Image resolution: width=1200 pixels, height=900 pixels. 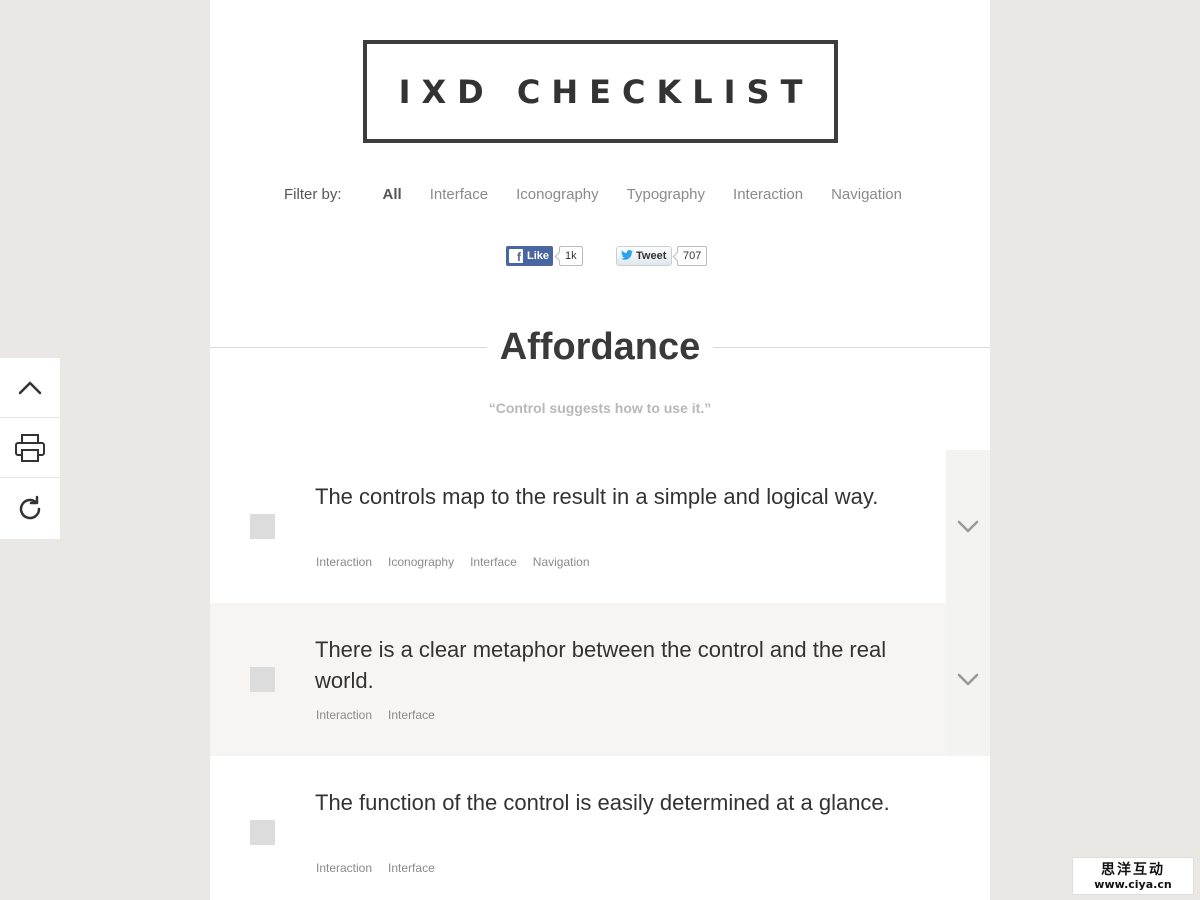 What do you see at coordinates (571, 256) in the screenshot?
I see `like-count: 1k` at bounding box center [571, 256].